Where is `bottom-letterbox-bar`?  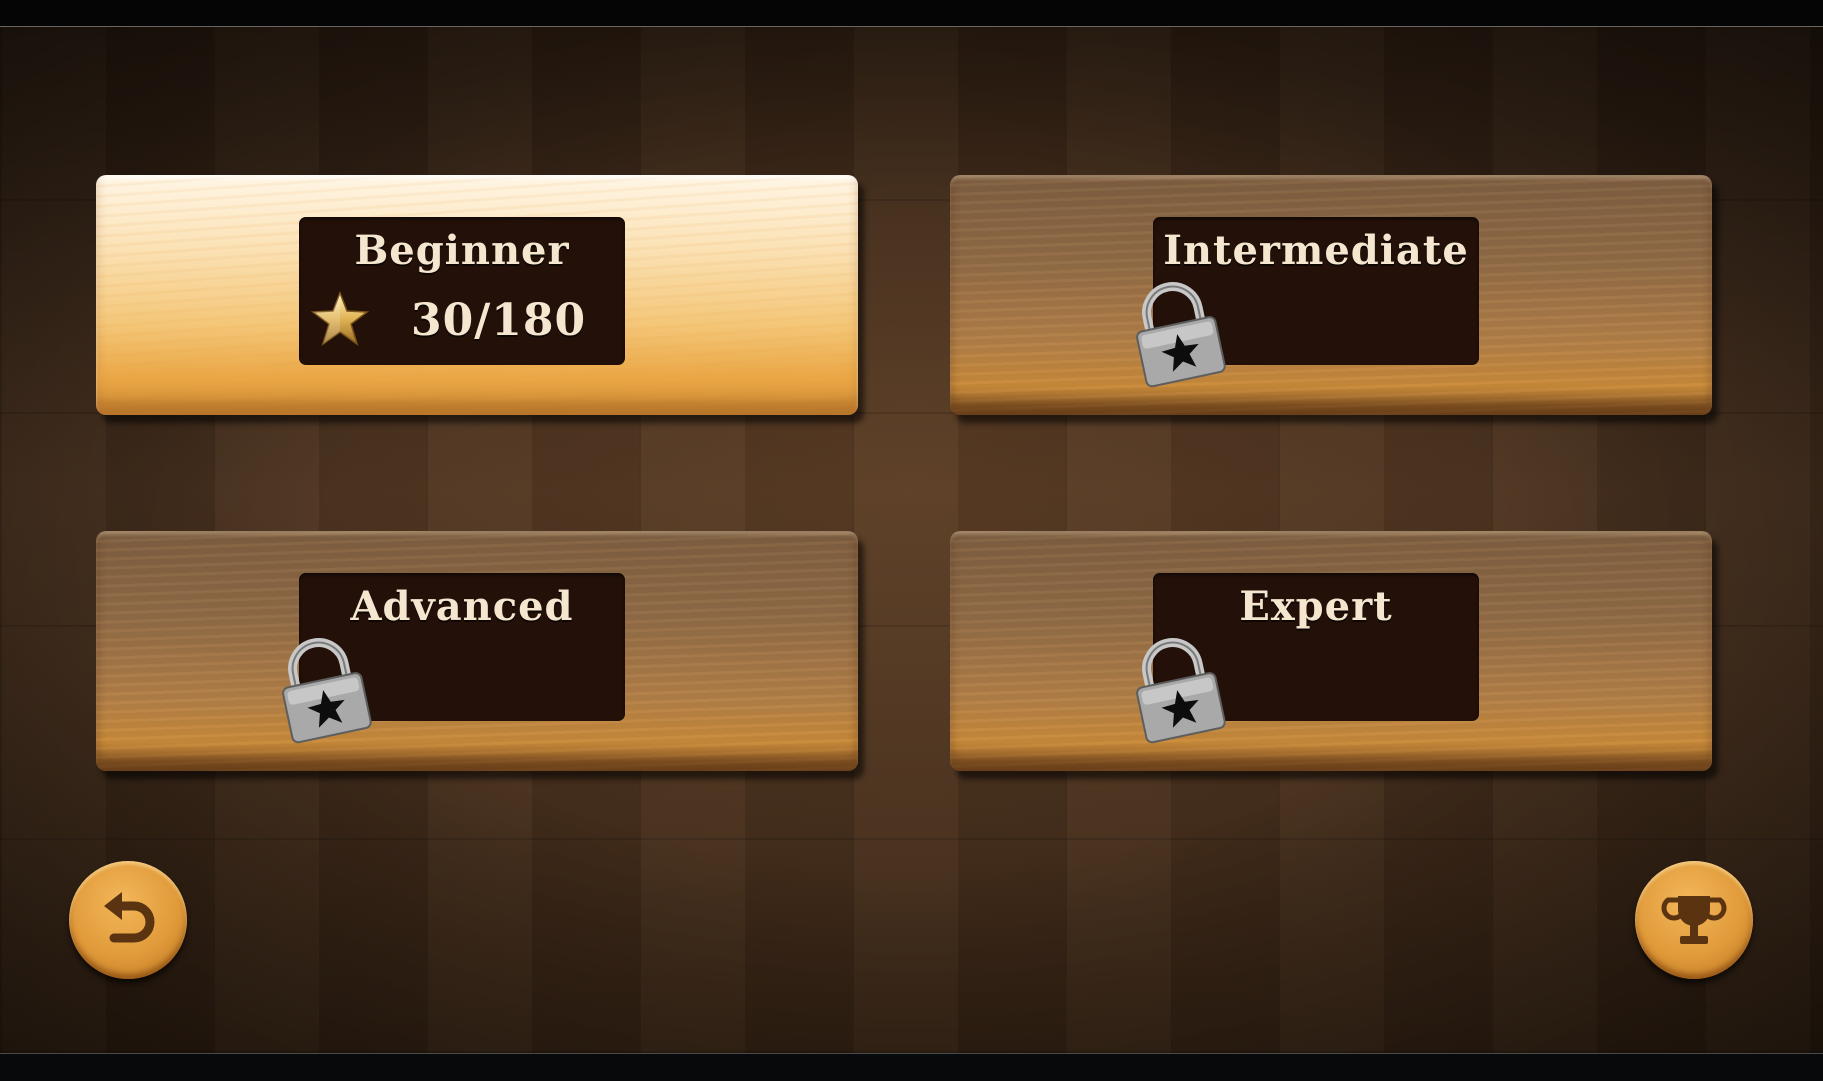 bottom-letterbox-bar is located at coordinates (911, 1067).